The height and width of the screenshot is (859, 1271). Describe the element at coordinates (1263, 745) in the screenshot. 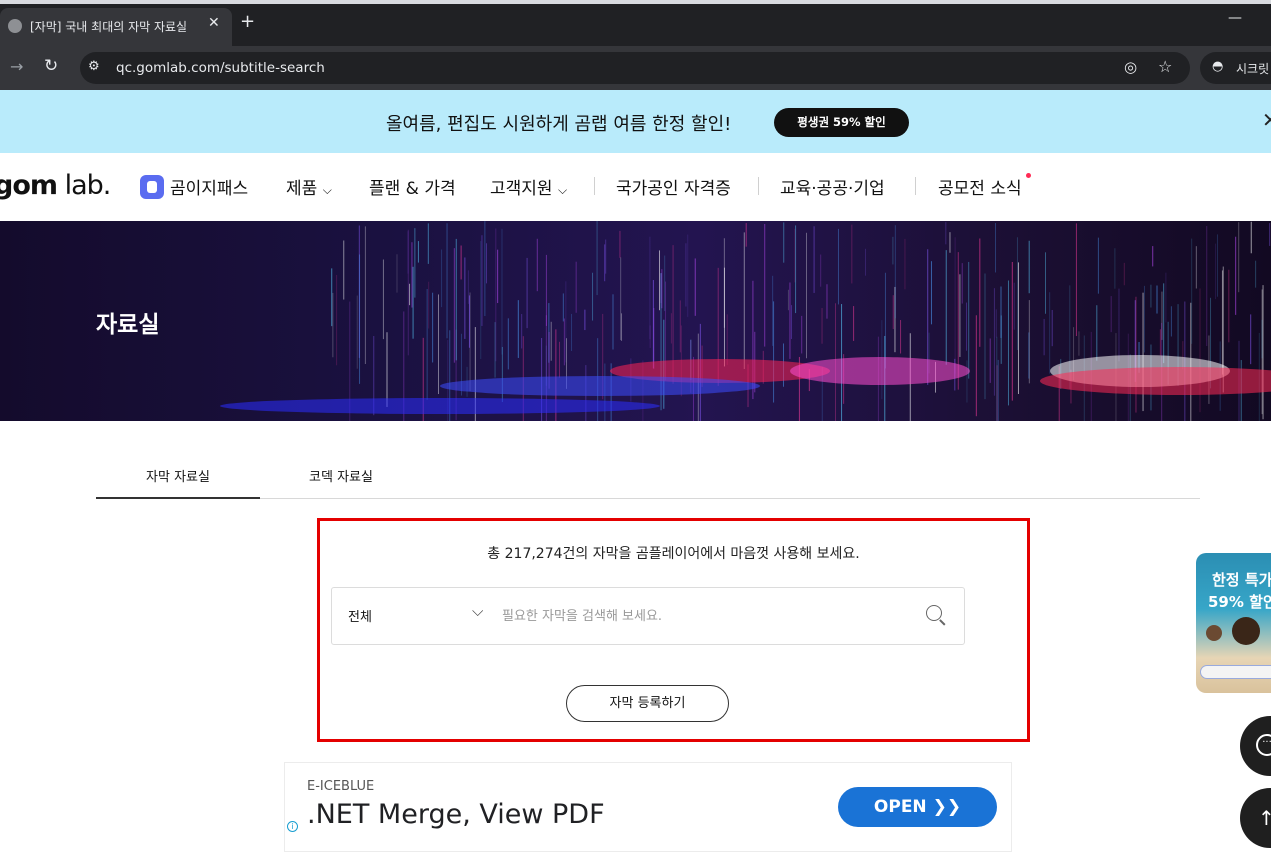

I see `chat-icon: ···` at that location.